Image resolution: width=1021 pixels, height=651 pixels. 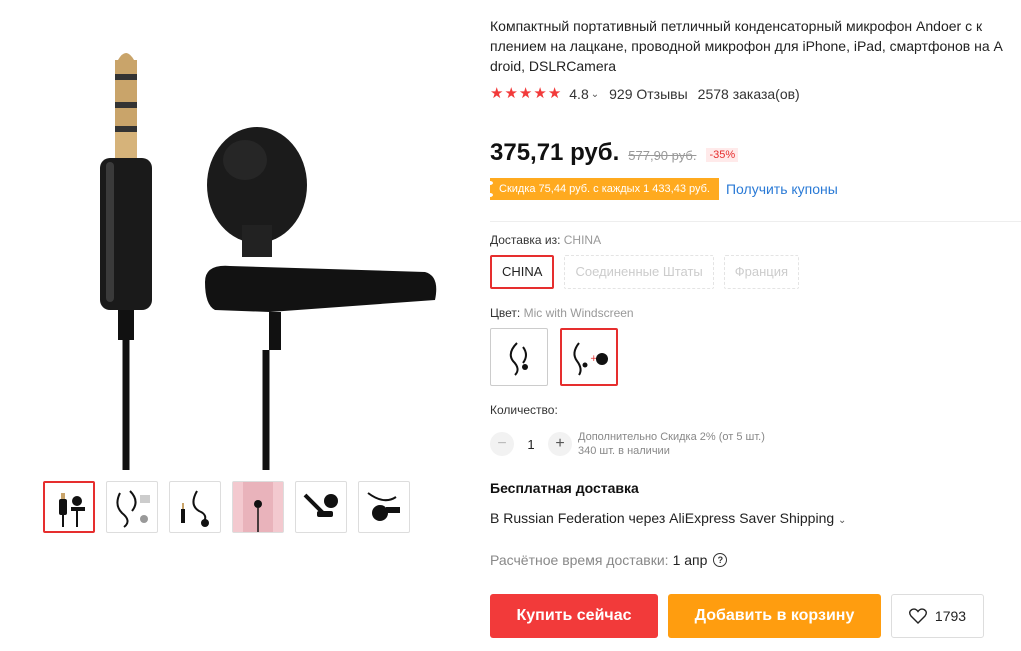 What do you see at coordinates (578, 94) in the screenshot?
I see `rating-value: 4.8` at bounding box center [578, 94].